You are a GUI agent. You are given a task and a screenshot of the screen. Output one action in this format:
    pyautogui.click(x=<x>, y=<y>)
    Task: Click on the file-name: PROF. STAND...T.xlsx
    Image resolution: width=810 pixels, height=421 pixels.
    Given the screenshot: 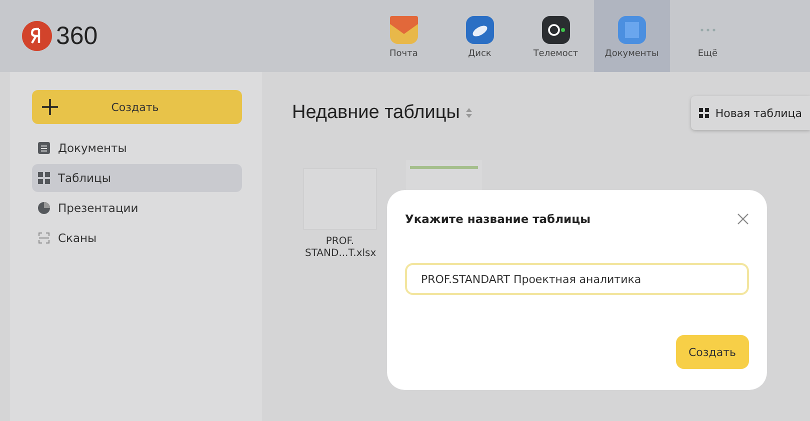 What is the action you would take?
    pyautogui.click(x=340, y=248)
    